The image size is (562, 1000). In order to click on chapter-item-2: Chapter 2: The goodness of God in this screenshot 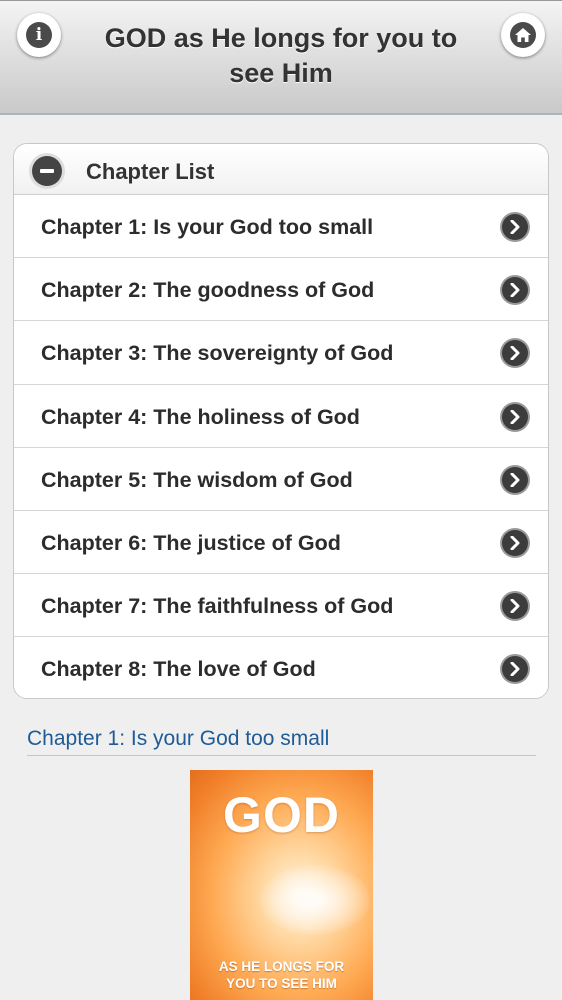, I will do `click(281, 290)`.